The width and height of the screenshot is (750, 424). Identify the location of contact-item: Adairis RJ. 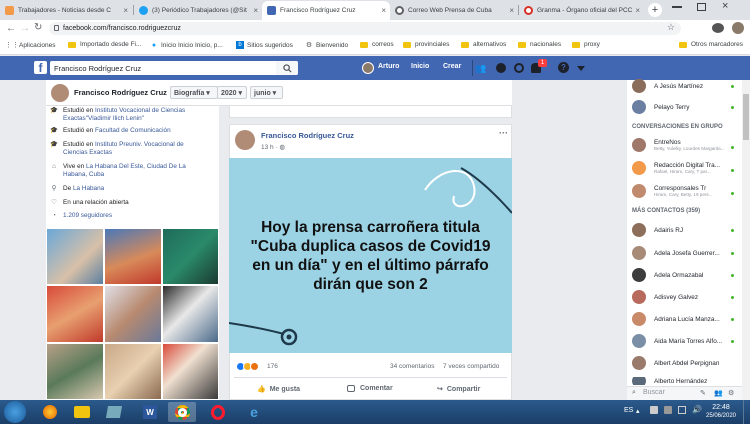
(685, 230).